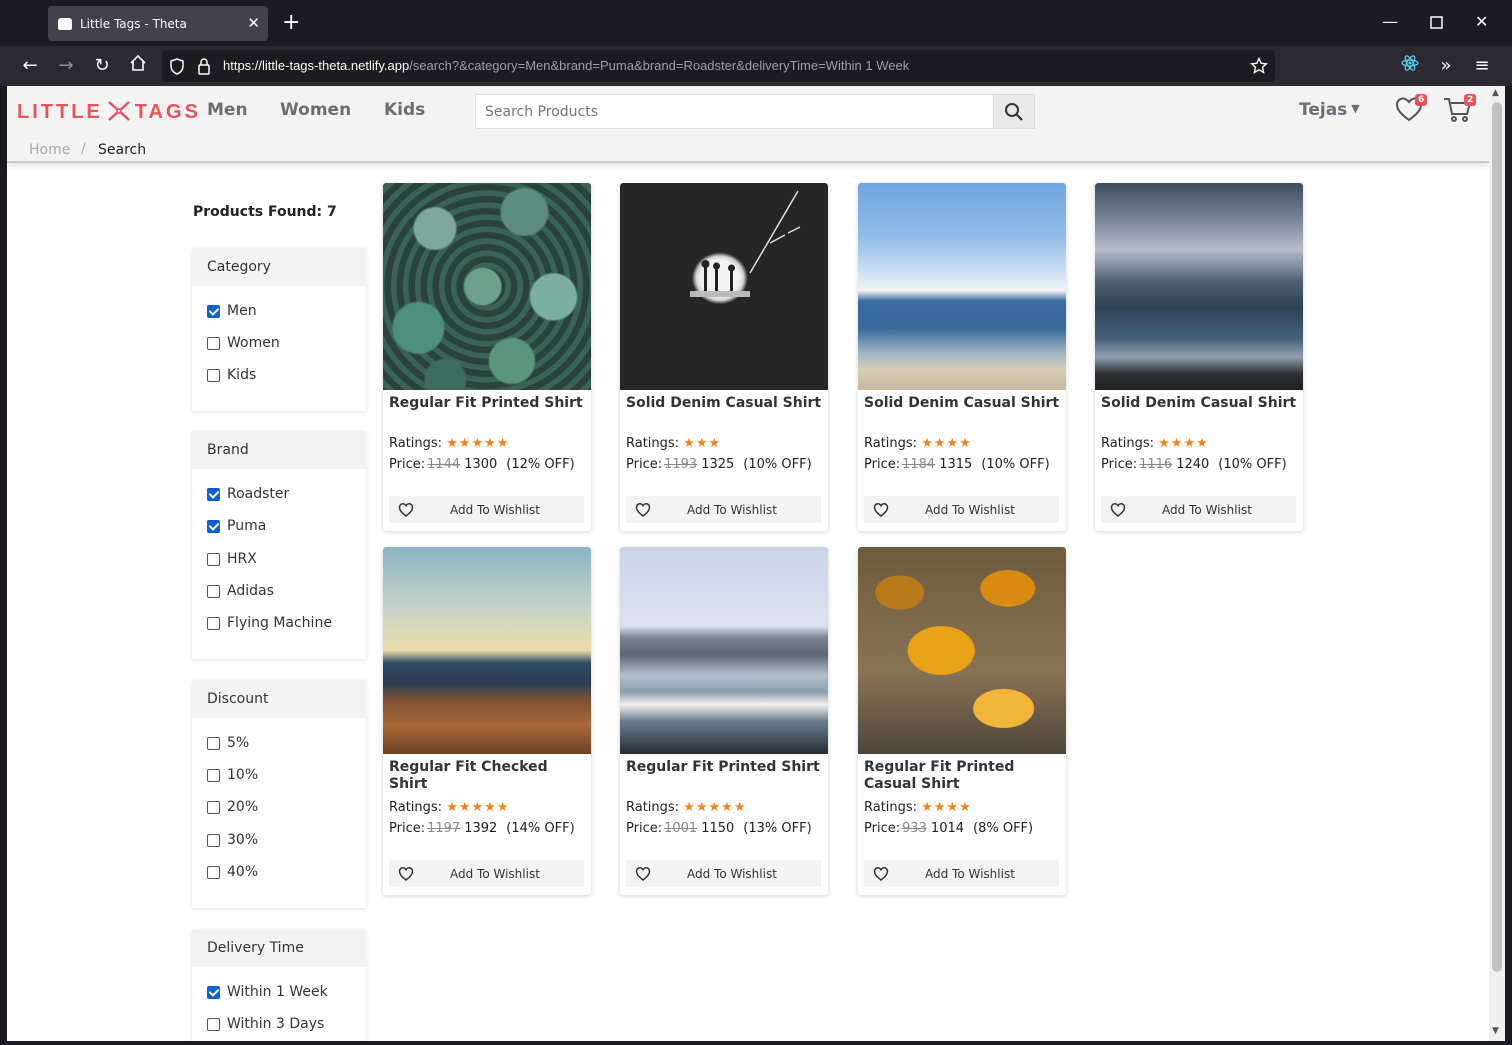 The height and width of the screenshot is (1045, 1512). What do you see at coordinates (1481, 21) in the screenshot?
I see `window-close-icon: ✕` at bounding box center [1481, 21].